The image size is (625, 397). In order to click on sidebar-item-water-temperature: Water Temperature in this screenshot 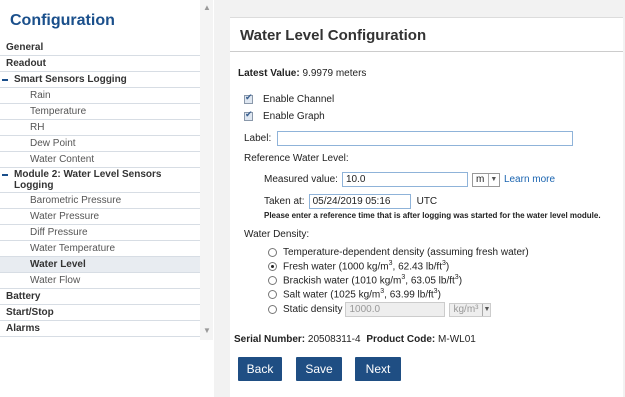, I will do `click(100, 249)`.